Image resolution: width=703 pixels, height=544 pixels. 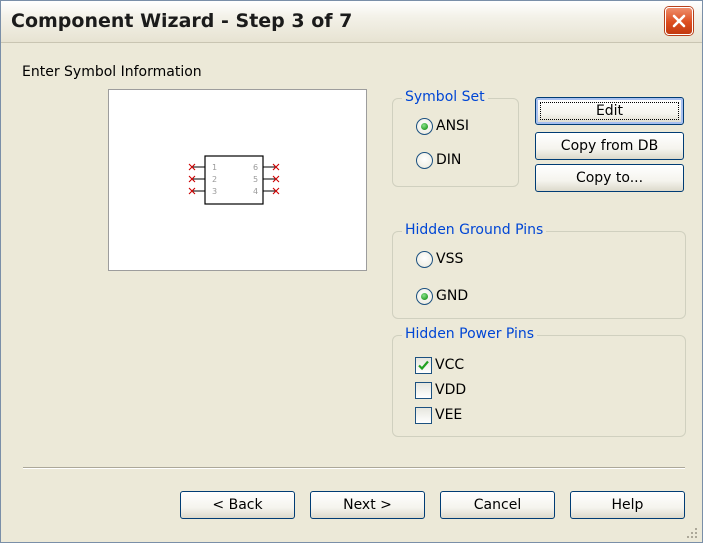 I want to click on pin-number-label: 6, so click(x=255, y=167).